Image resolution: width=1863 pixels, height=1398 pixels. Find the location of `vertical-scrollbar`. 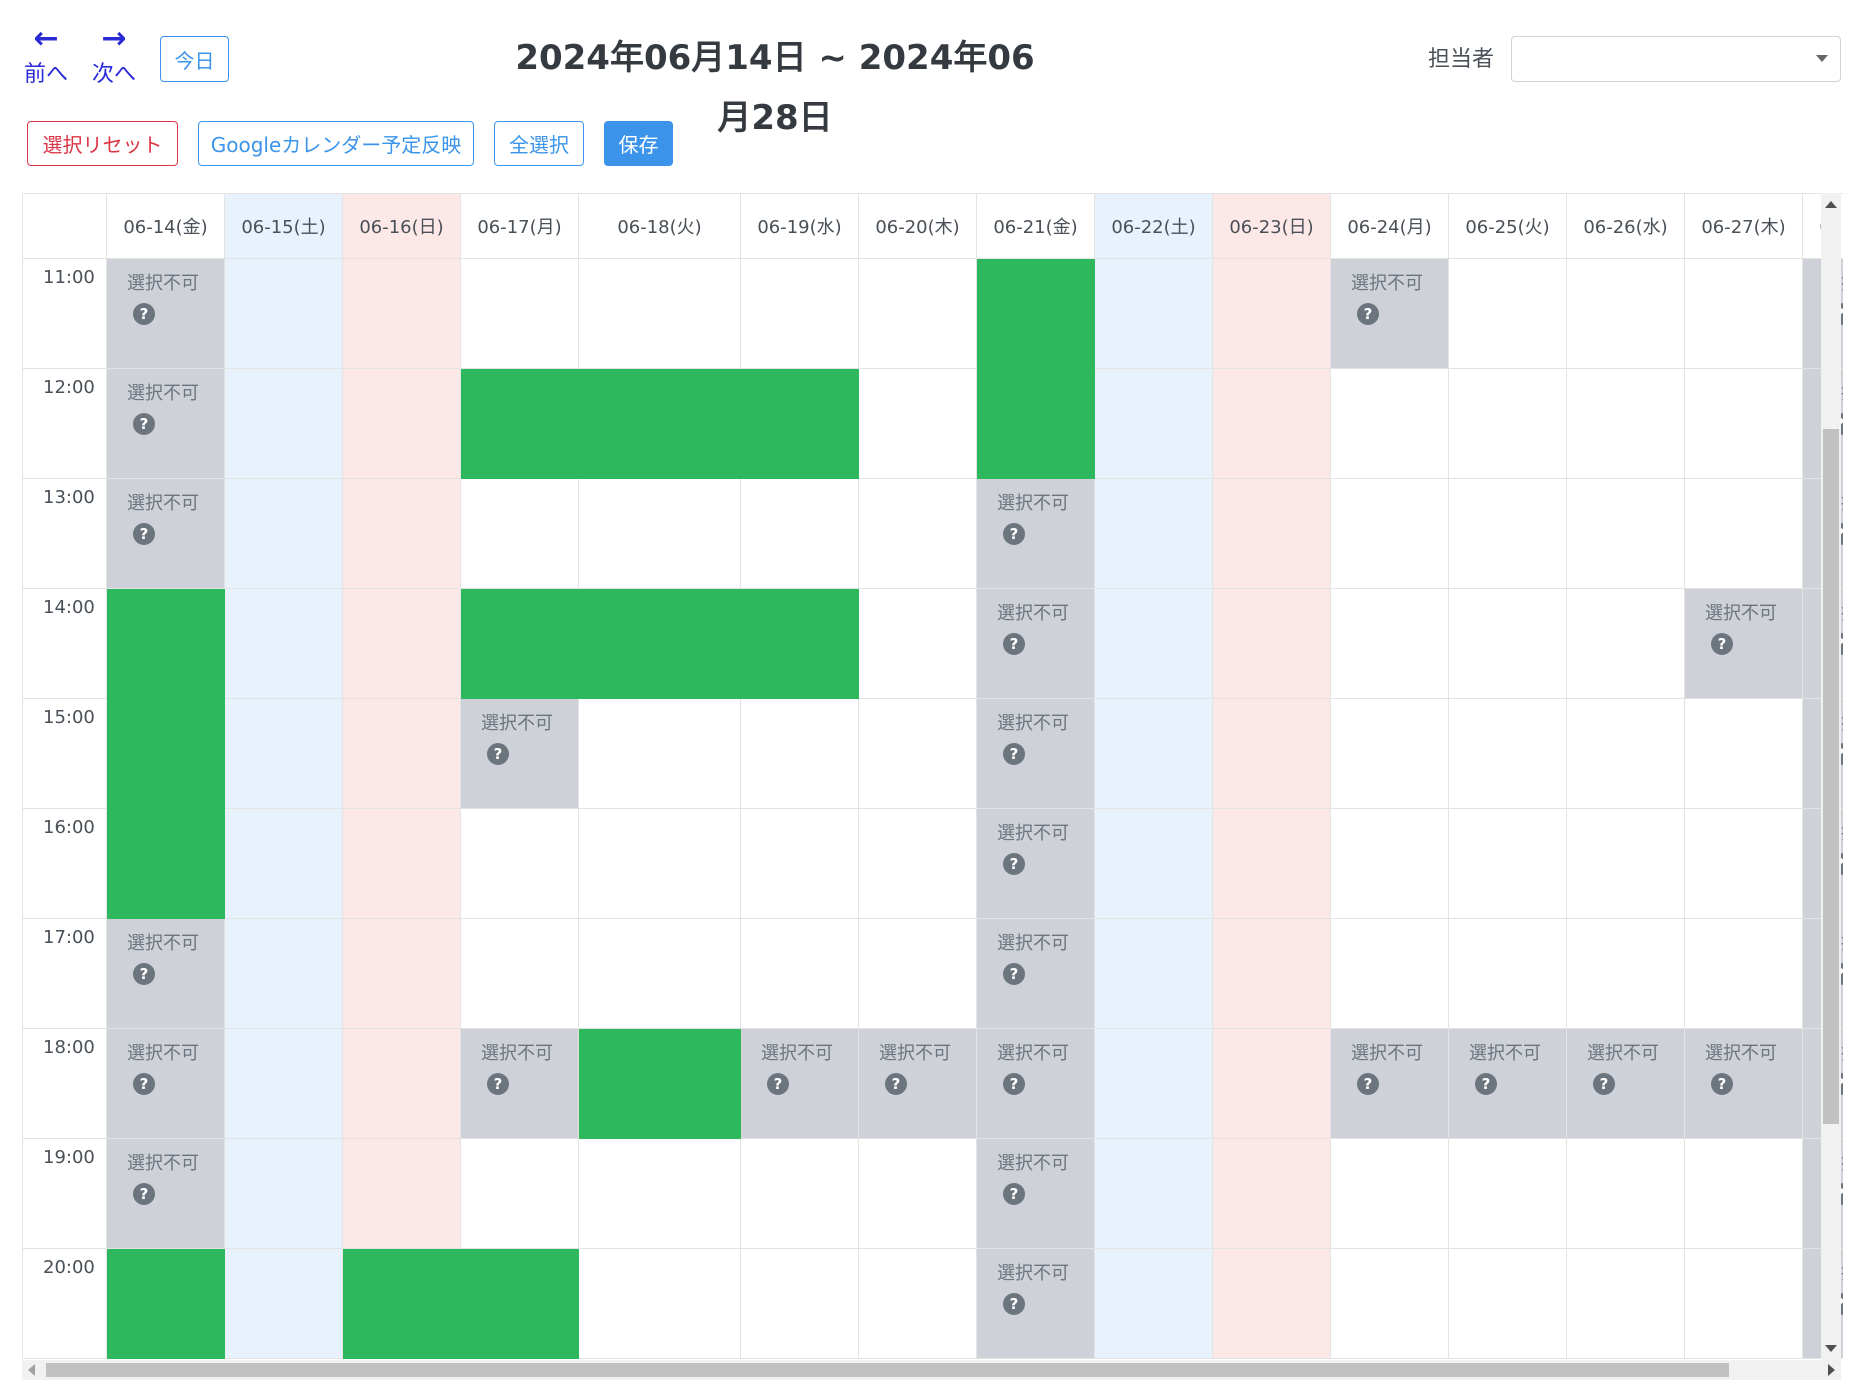

vertical-scrollbar is located at coordinates (1831, 776).